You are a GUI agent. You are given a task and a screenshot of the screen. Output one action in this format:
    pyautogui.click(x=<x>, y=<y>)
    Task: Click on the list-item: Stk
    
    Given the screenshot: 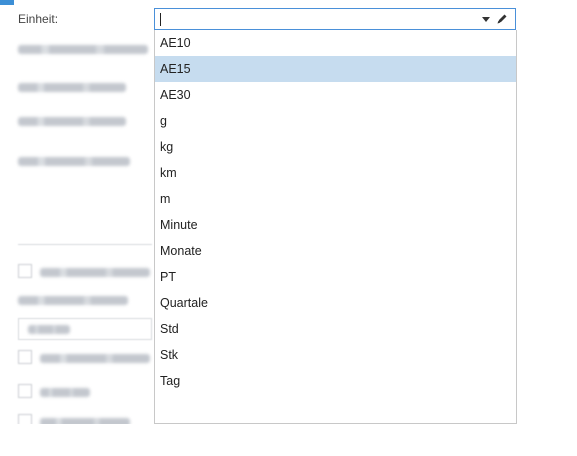 What is the action you would take?
    pyautogui.click(x=335, y=355)
    